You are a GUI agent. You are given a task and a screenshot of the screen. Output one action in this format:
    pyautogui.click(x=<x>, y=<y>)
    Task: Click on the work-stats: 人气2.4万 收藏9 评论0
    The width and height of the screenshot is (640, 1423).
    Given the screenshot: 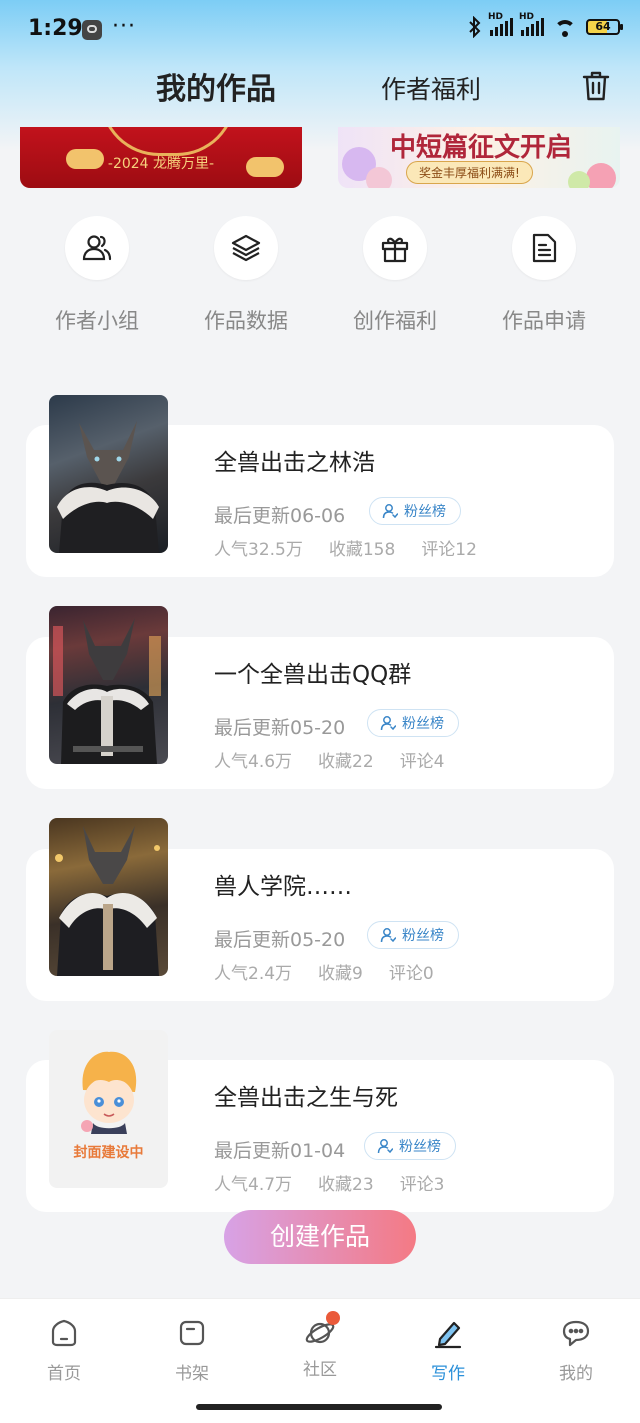 What is the action you would take?
    pyautogui.click(x=337, y=971)
    